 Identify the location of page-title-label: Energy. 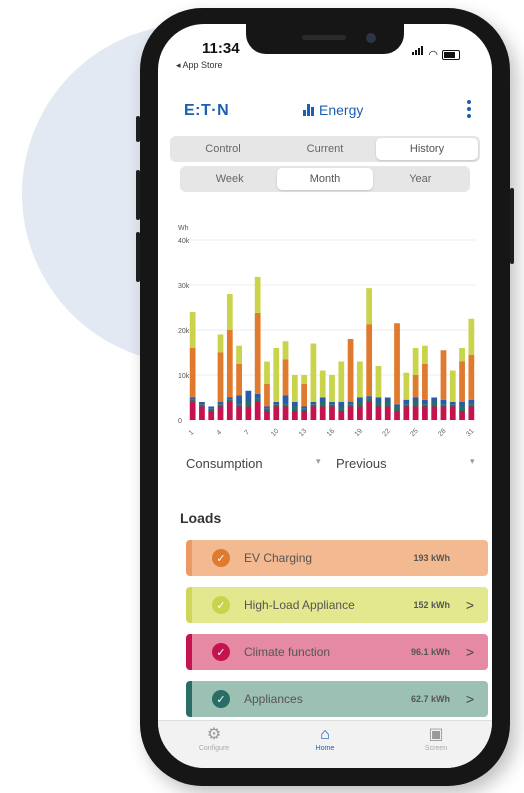
(341, 110).